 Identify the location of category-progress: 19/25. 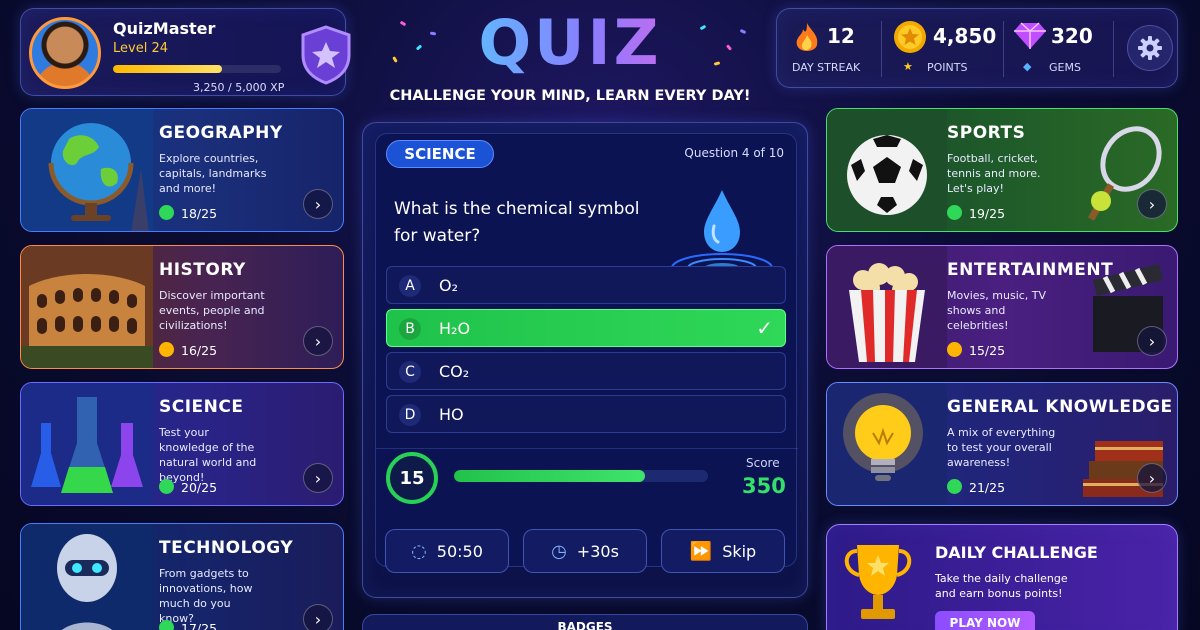
(987, 213).